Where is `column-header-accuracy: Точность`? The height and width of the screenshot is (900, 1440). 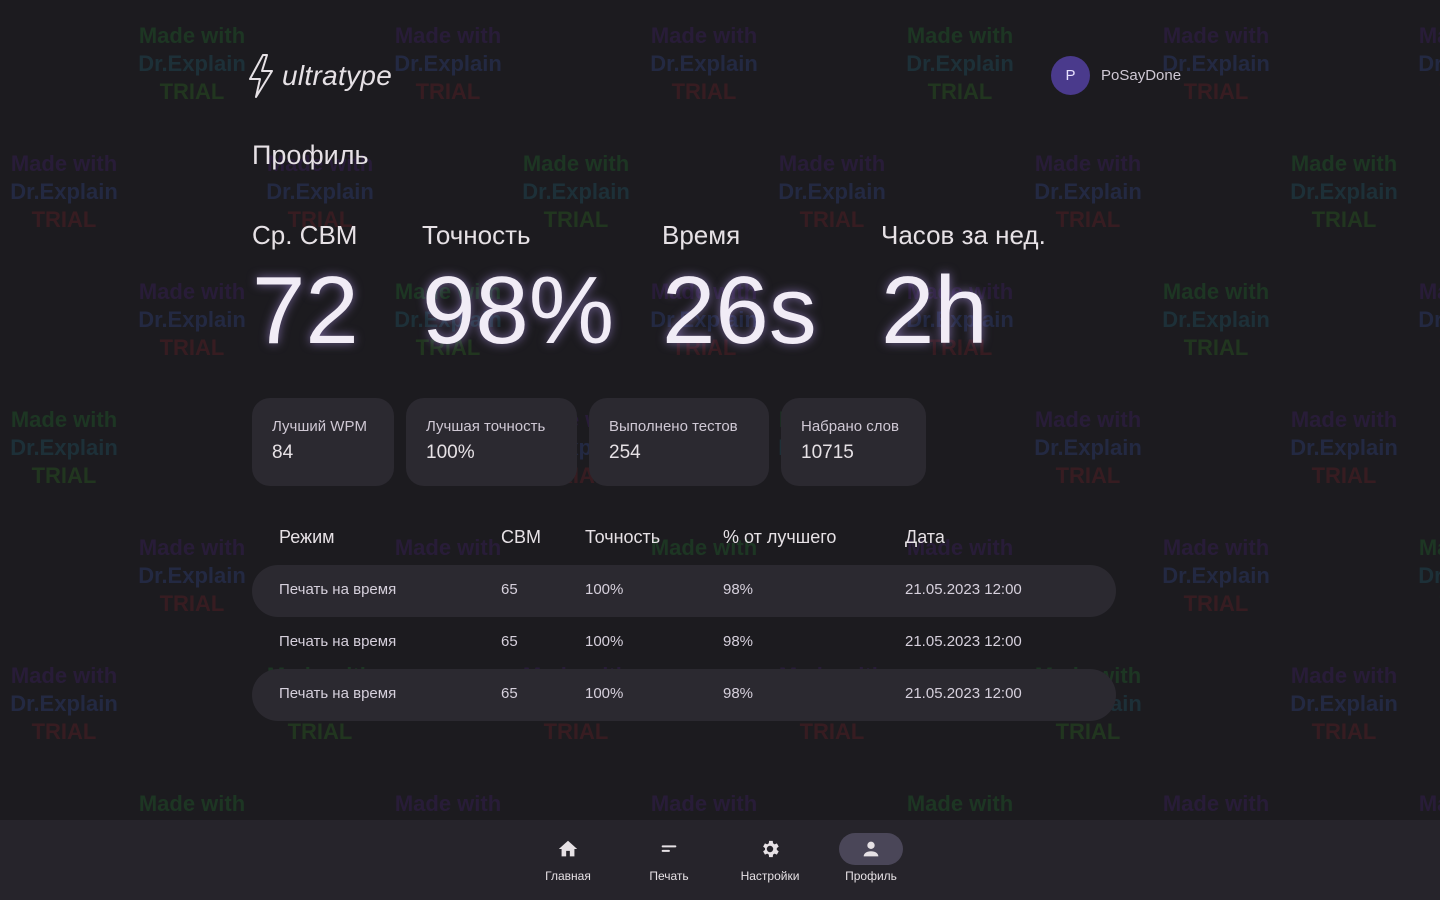
column-header-accuracy: Точность is located at coordinates (622, 537).